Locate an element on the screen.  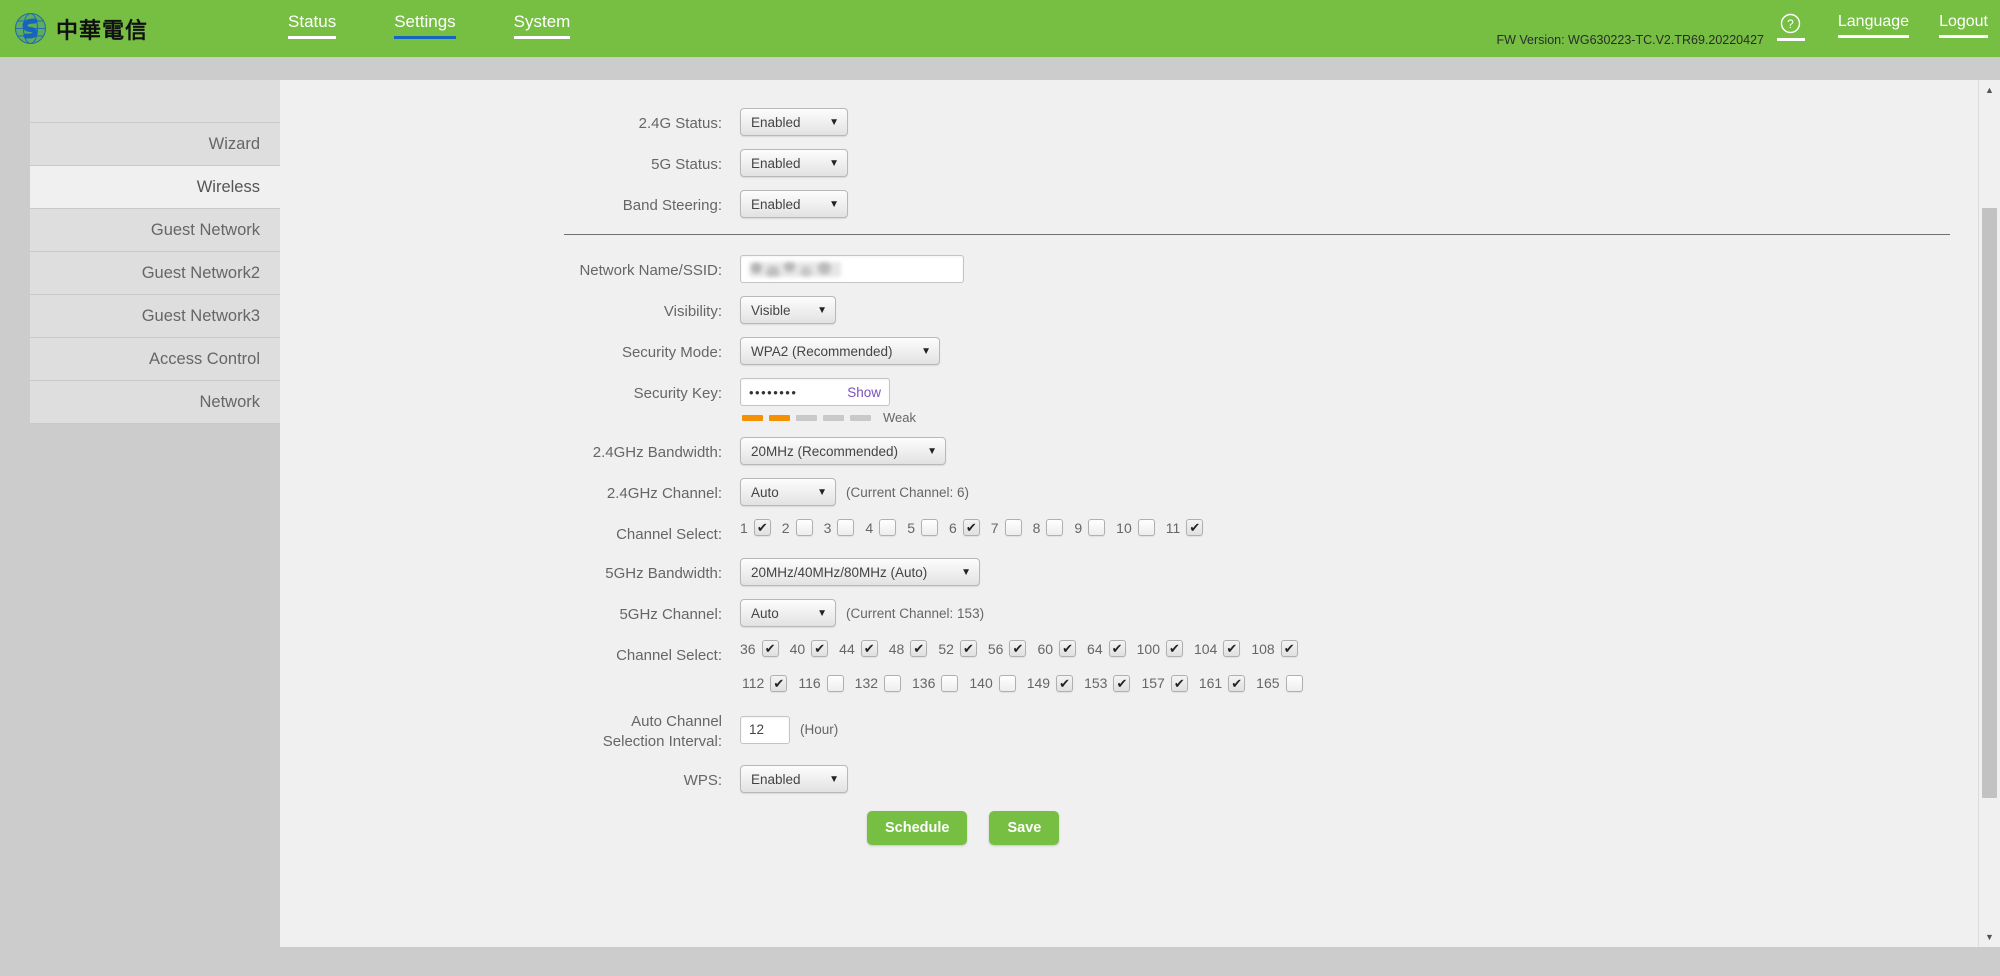
sidebar-item-wireless: Wireless is located at coordinates (155, 187).